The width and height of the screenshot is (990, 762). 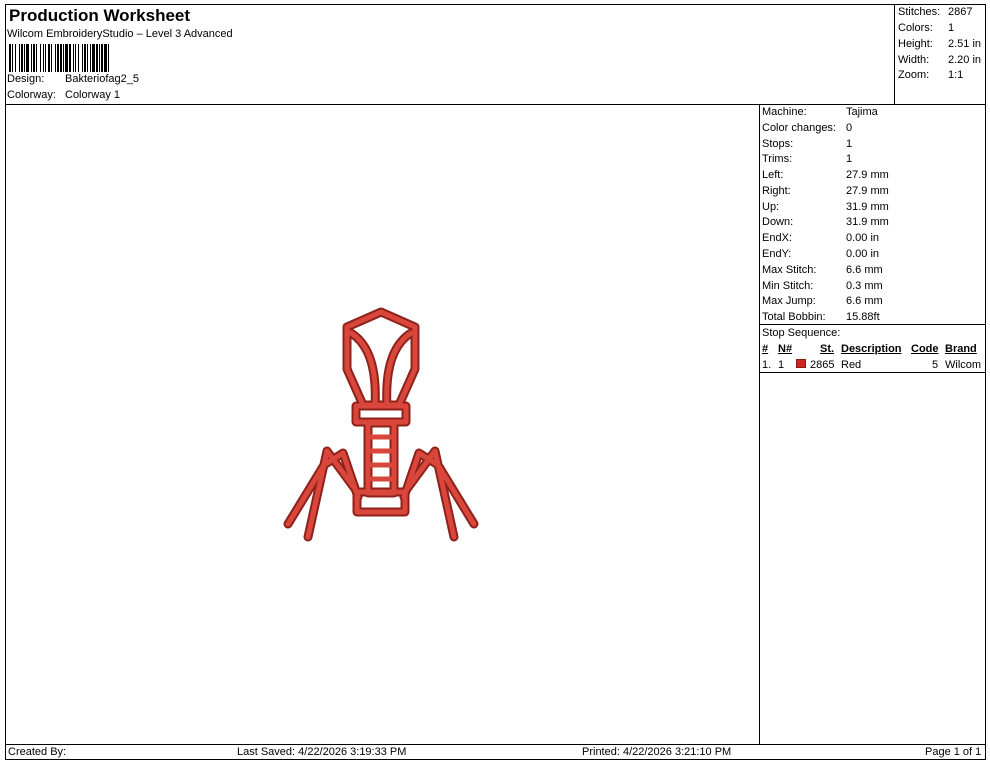 I want to click on embroidery-design-preview, so click(x=381, y=424).